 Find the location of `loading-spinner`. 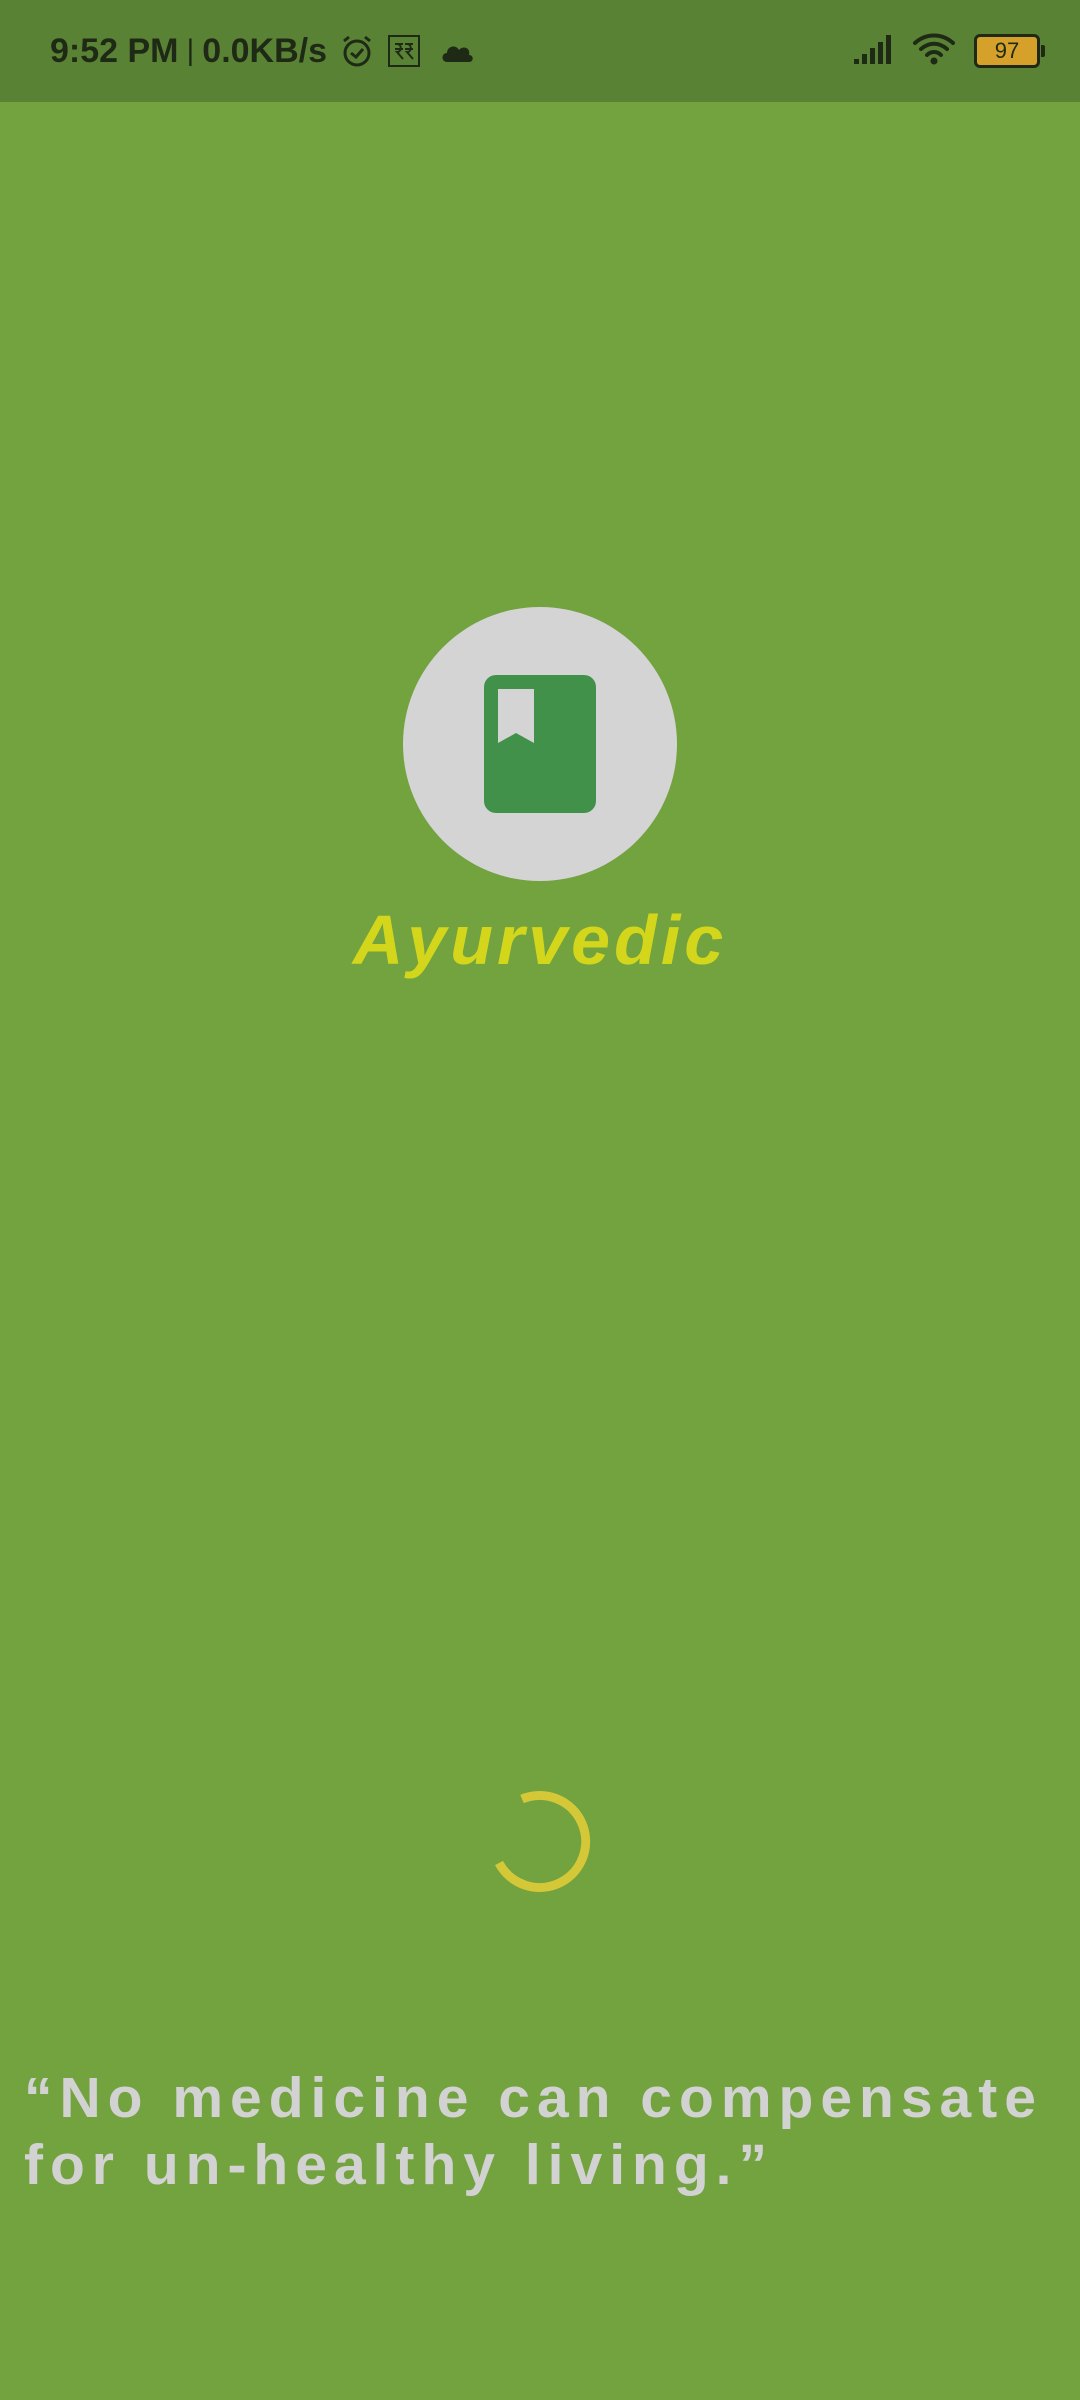

loading-spinner is located at coordinates (540, 1840).